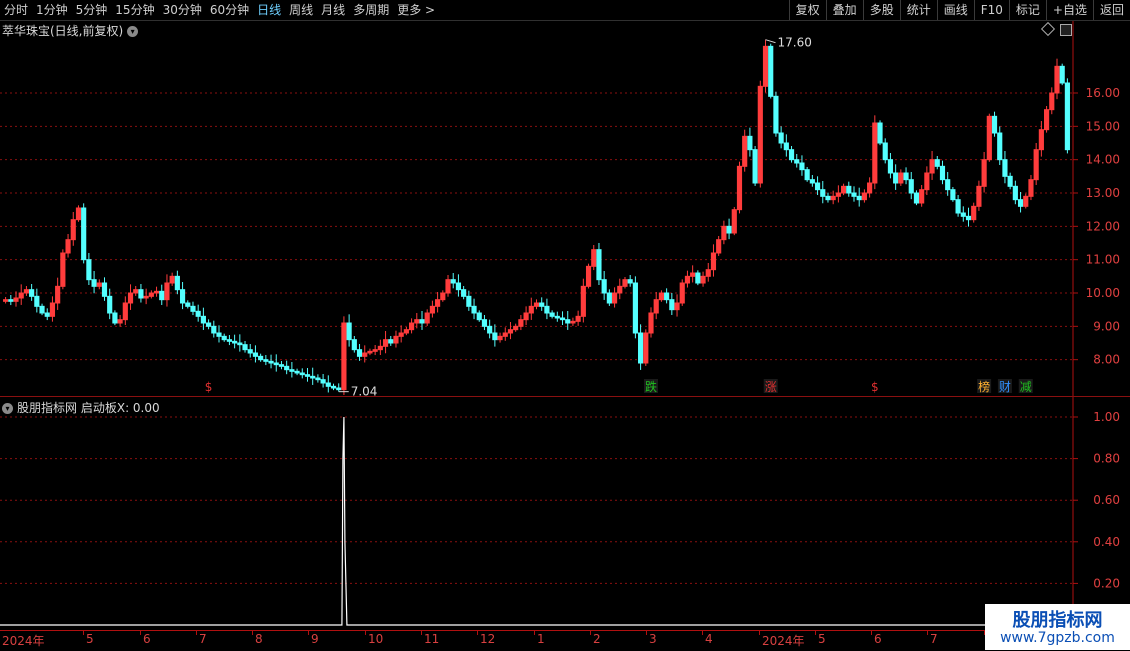  Describe the element at coordinates (269, 10) in the screenshot. I see `period-tab: 日线` at that location.